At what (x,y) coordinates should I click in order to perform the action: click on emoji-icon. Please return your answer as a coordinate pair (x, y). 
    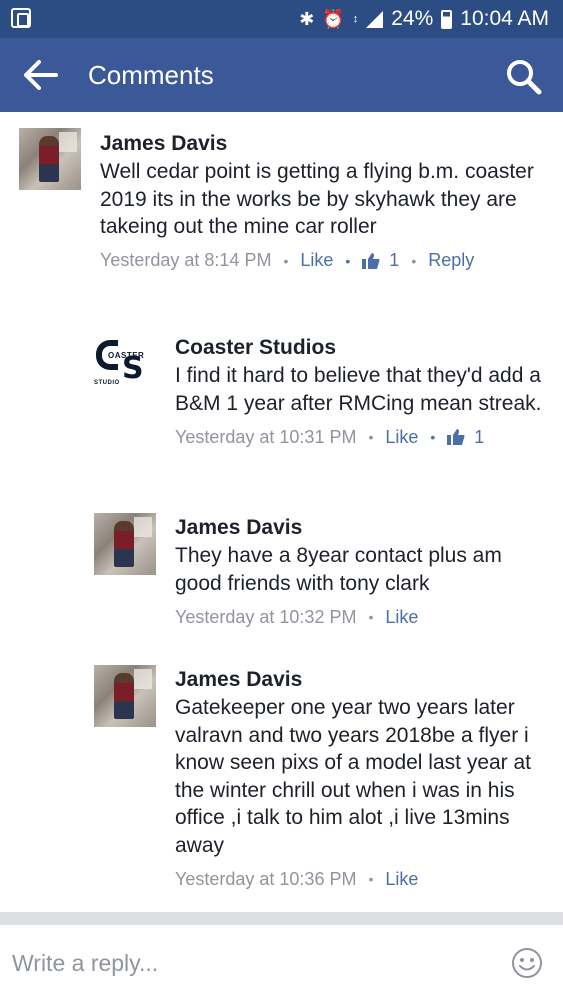
    Looking at the image, I should click on (527, 963).